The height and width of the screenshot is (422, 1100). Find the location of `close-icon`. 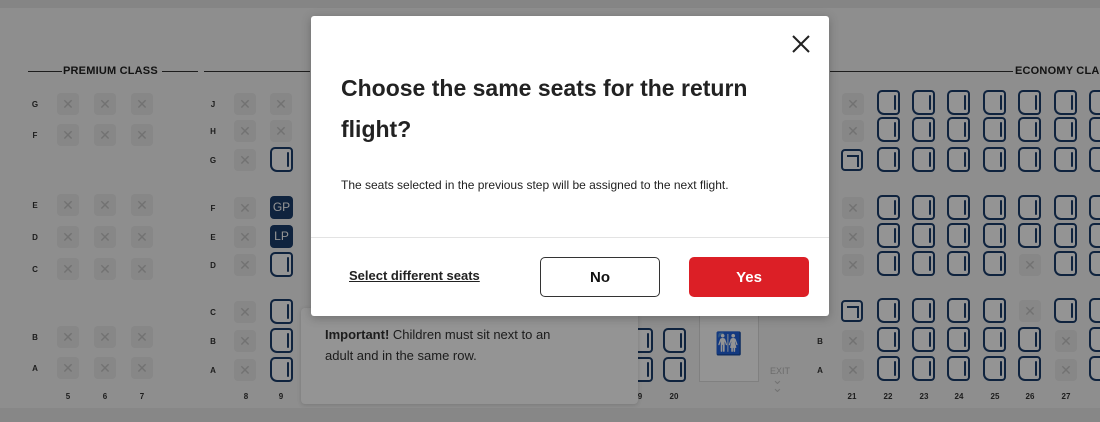

close-icon is located at coordinates (801, 44).